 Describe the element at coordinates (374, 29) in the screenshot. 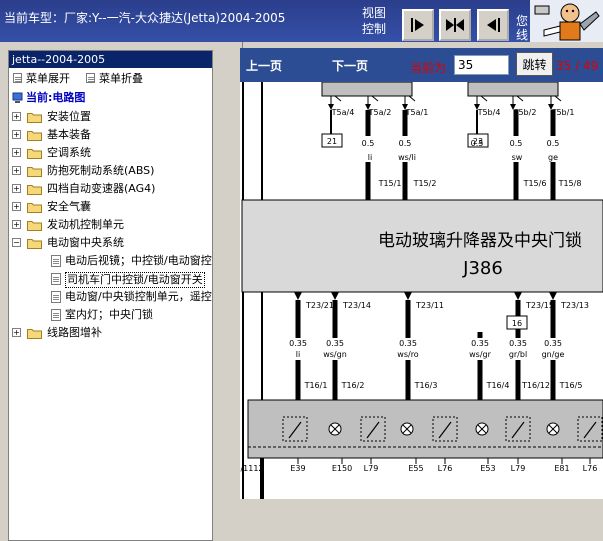

I see `view-control-line2: 控制` at that location.